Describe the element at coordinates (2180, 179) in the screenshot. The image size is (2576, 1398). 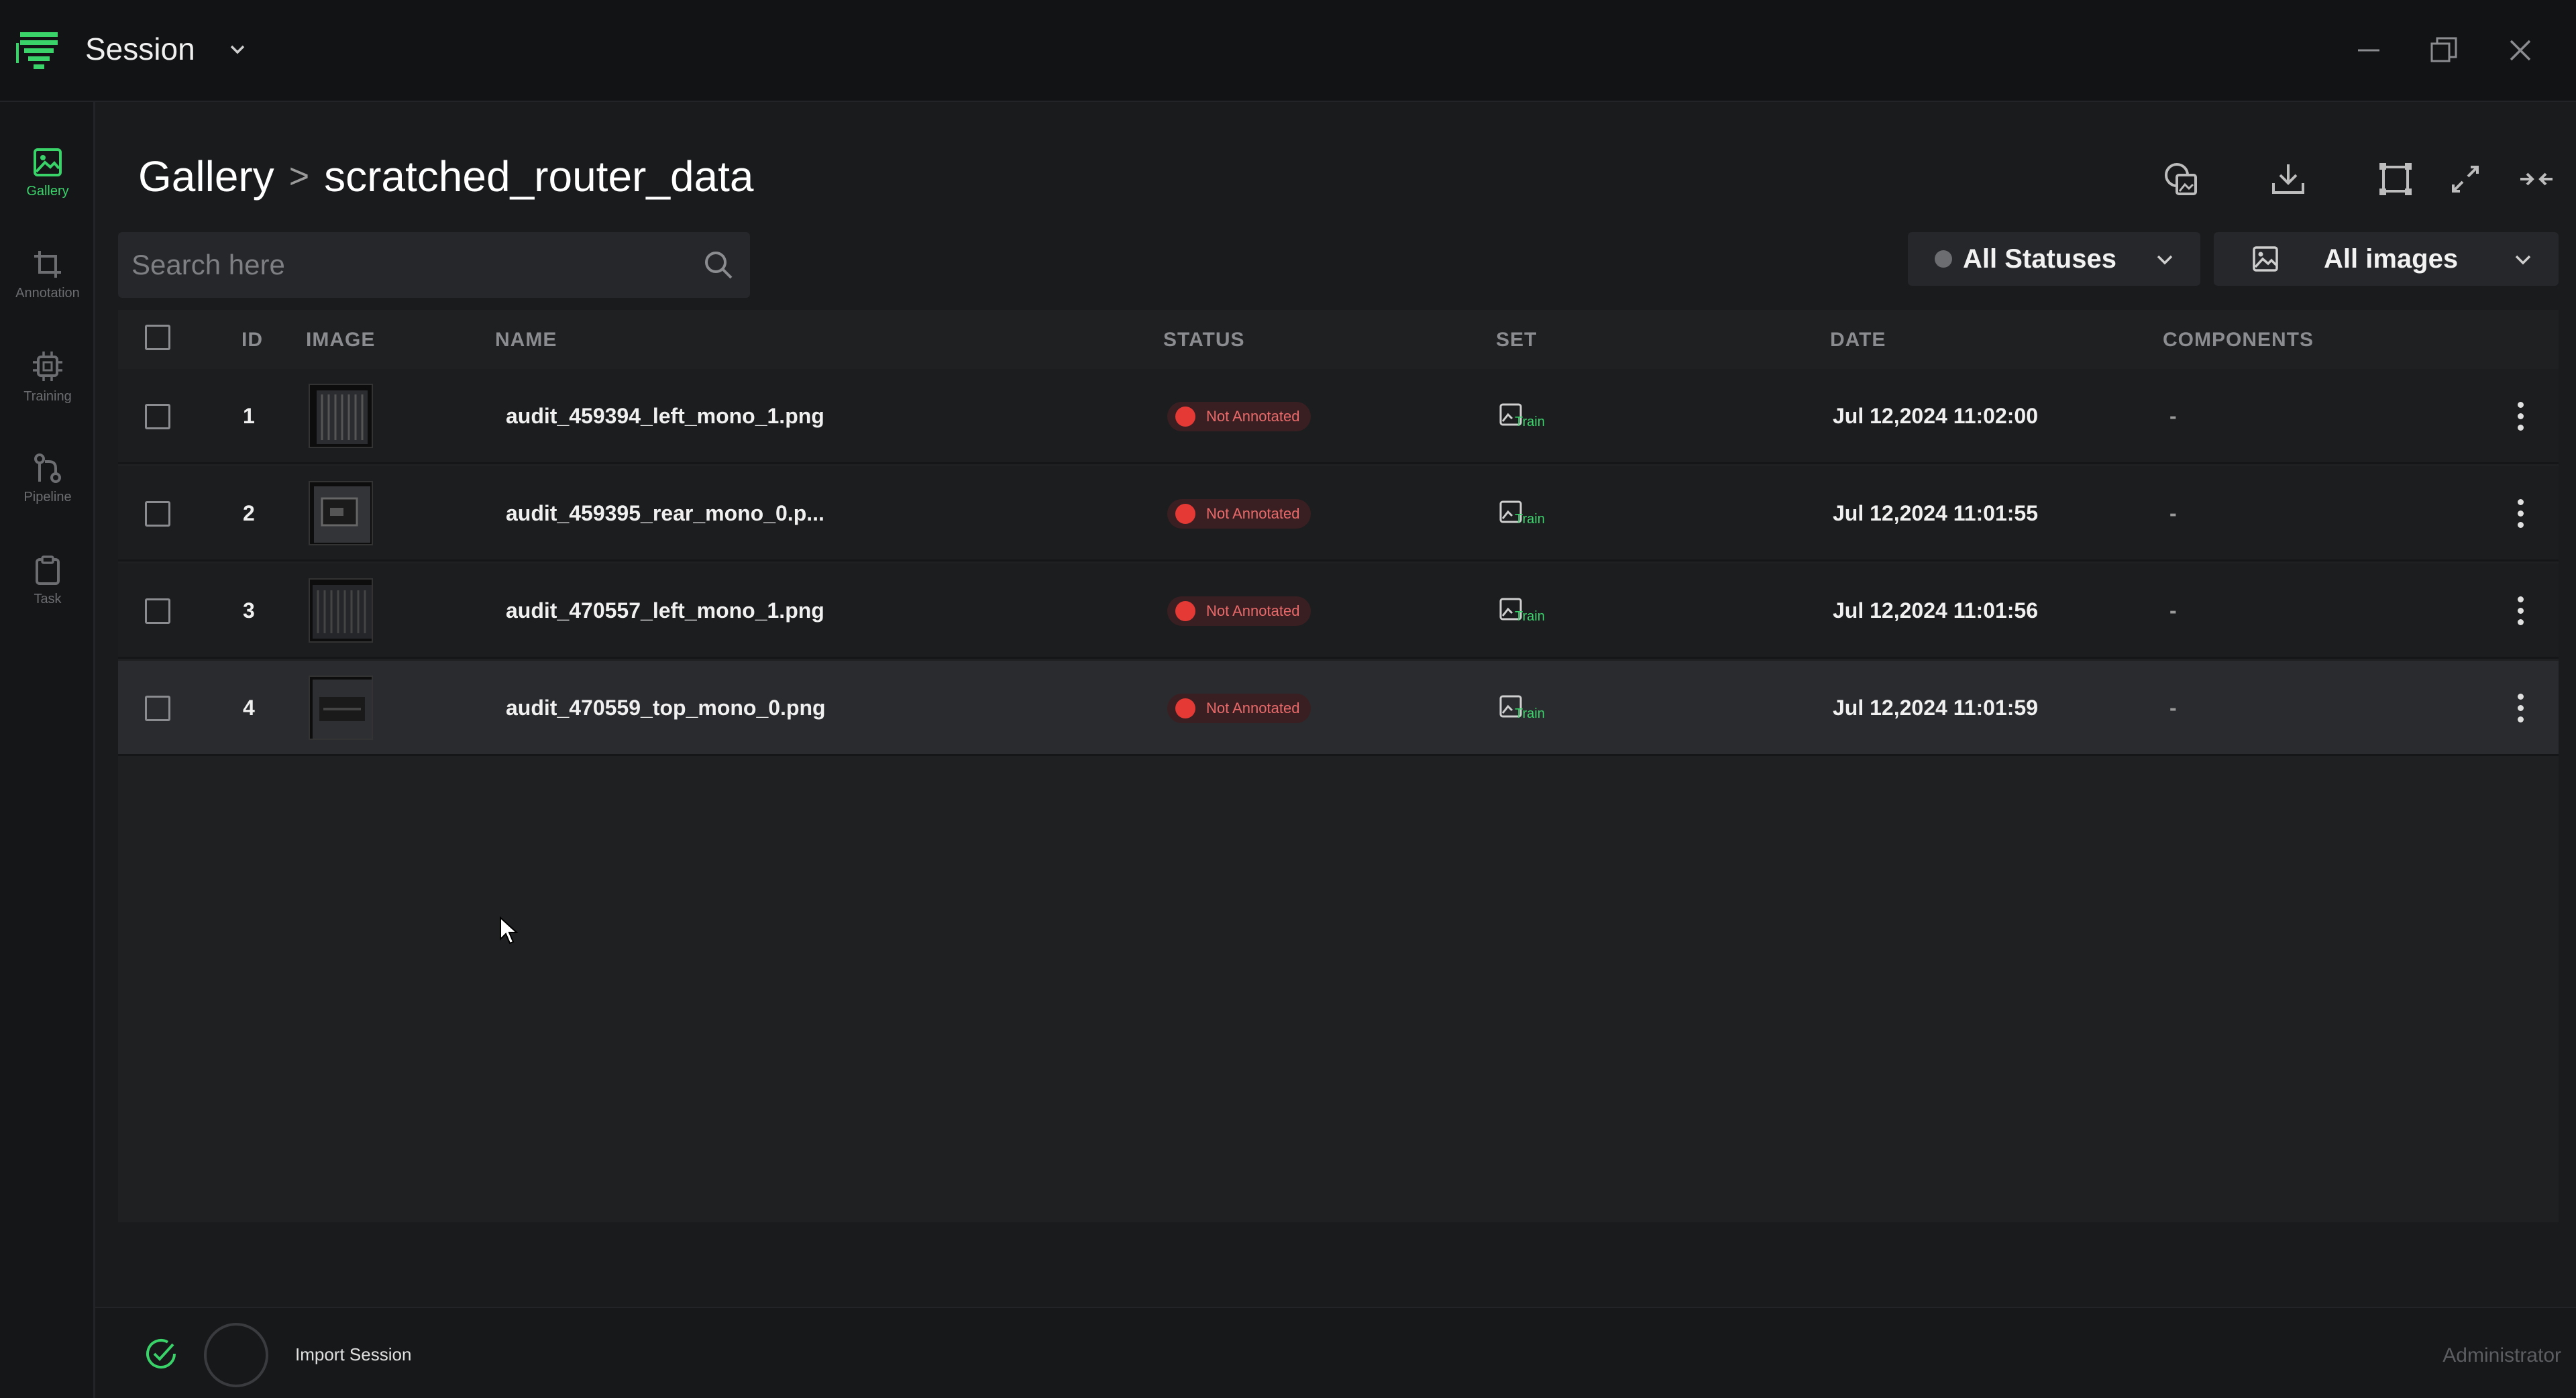
I see `image-compare-icon` at that location.